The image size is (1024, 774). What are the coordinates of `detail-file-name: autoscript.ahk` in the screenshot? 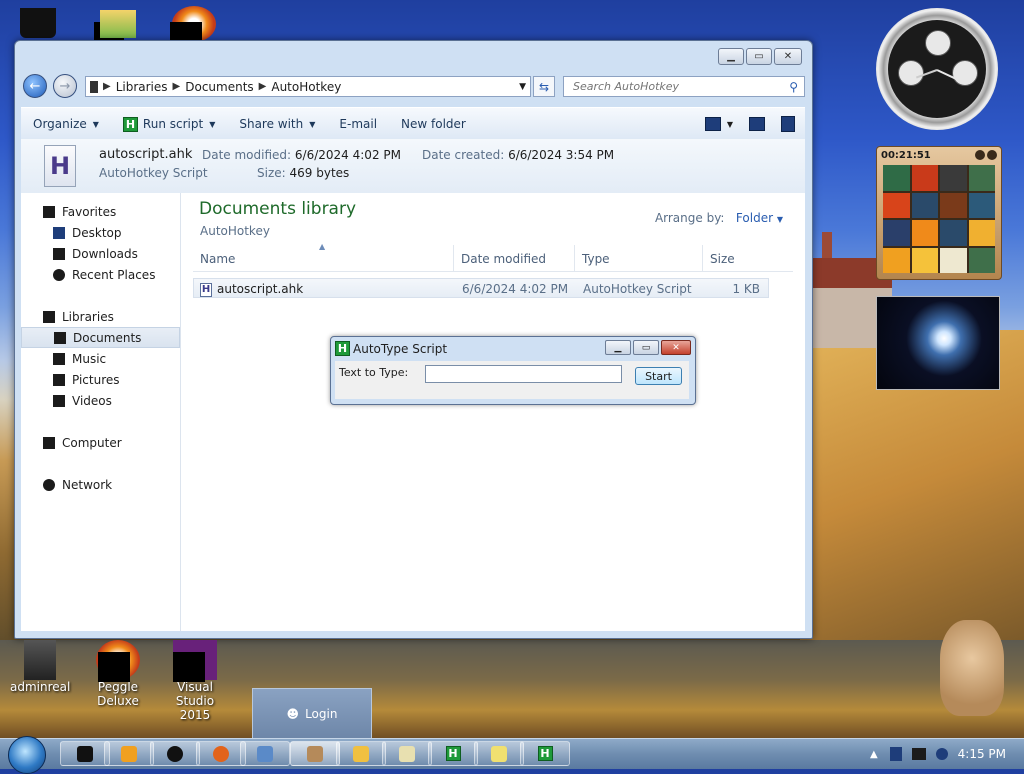 It's located at (146, 154).